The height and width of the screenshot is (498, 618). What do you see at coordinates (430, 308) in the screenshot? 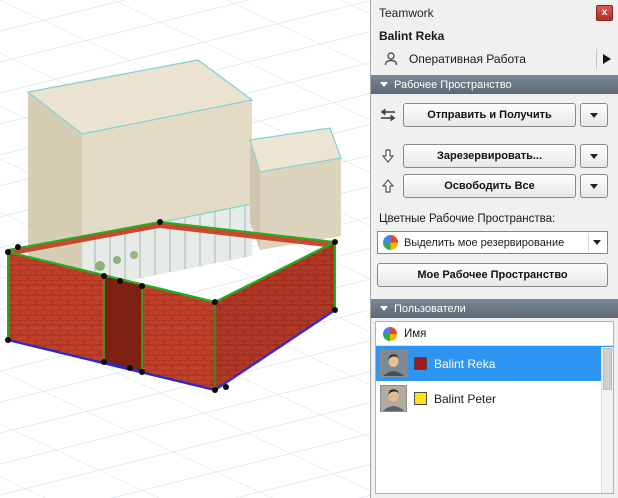
I see `section-users-label: Пользователи` at bounding box center [430, 308].